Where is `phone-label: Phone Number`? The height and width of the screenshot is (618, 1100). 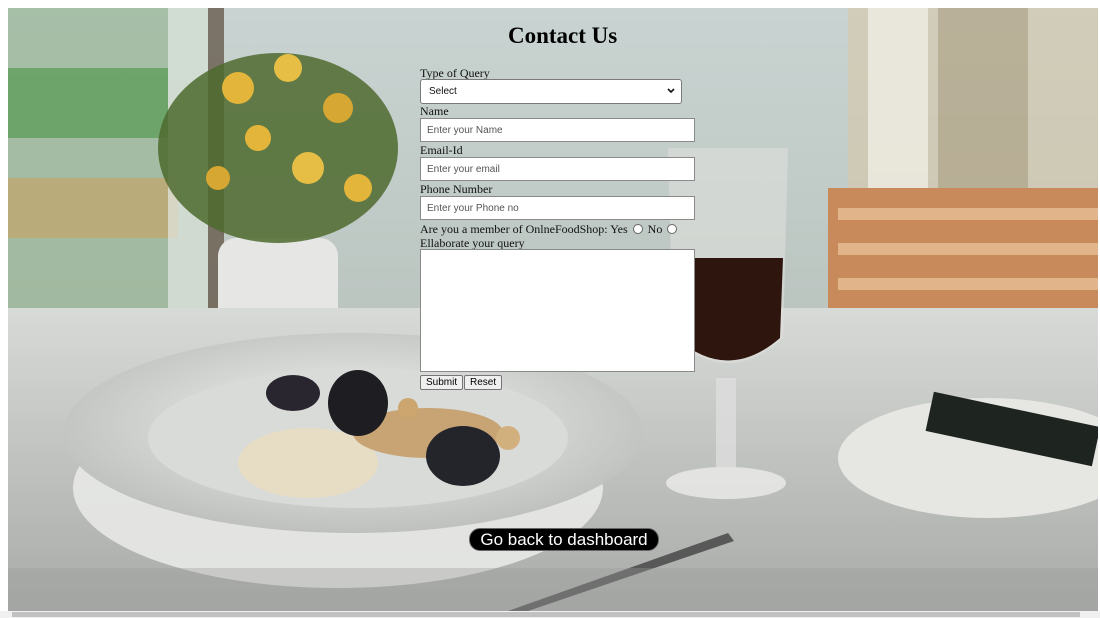 phone-label: Phone Number is located at coordinates (456, 189).